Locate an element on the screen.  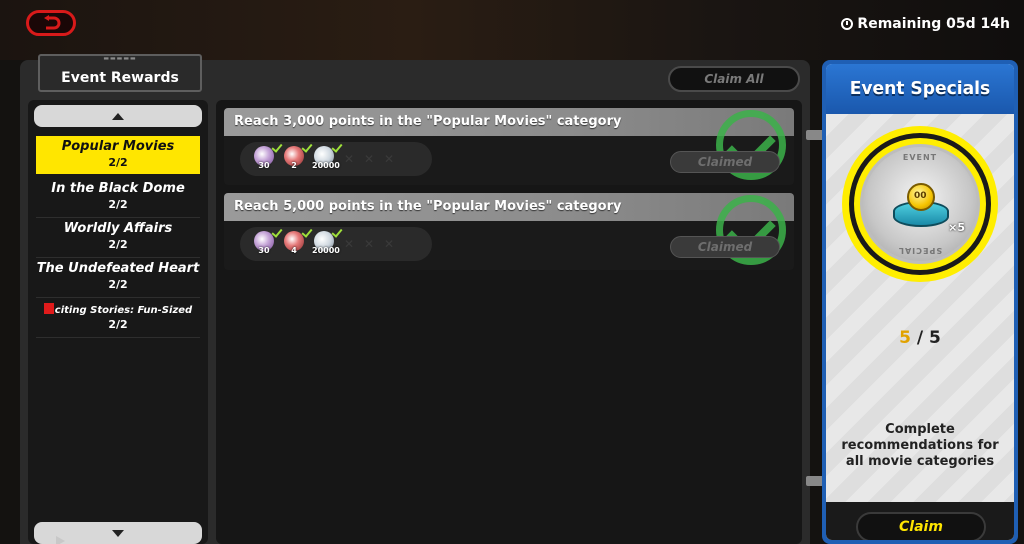
specials-header: Event Specials is located at coordinates (920, 89).